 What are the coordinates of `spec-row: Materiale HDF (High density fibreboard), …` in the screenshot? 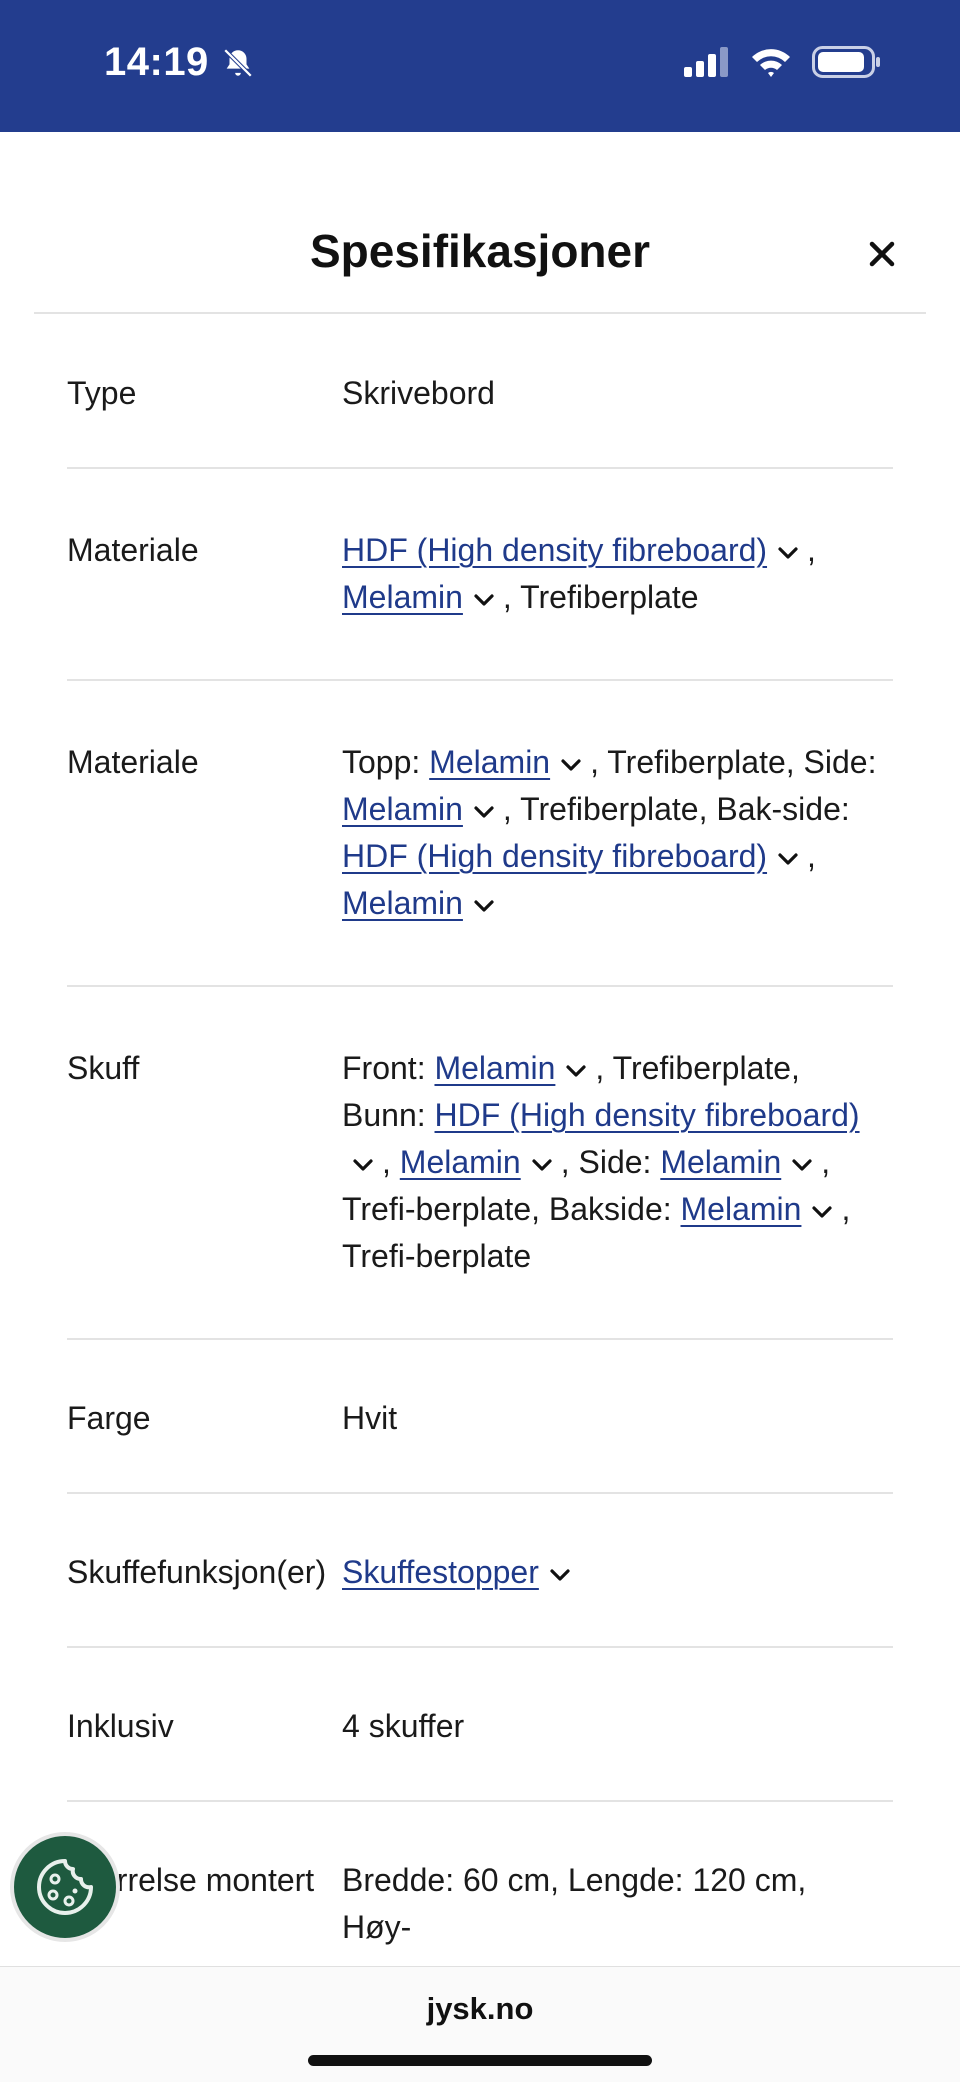 It's located at (480, 575).